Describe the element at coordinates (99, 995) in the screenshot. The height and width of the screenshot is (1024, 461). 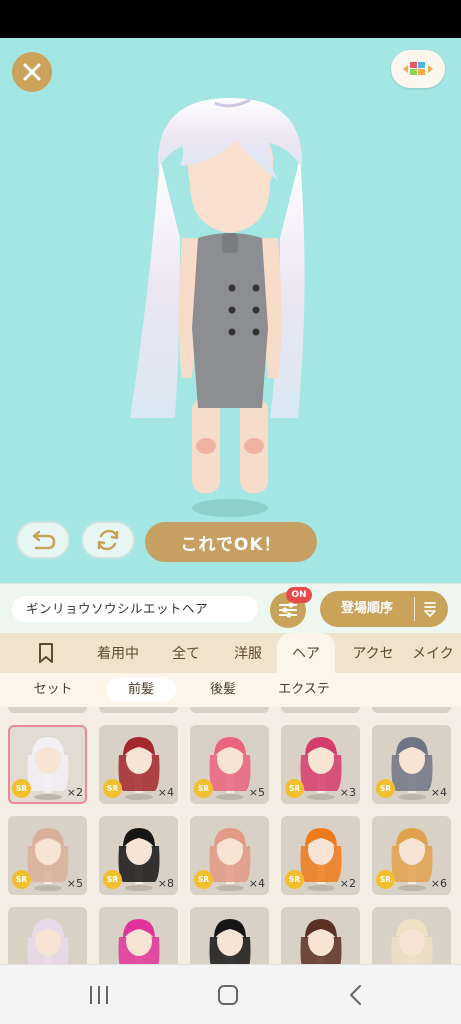
I see `recents-icon` at that location.